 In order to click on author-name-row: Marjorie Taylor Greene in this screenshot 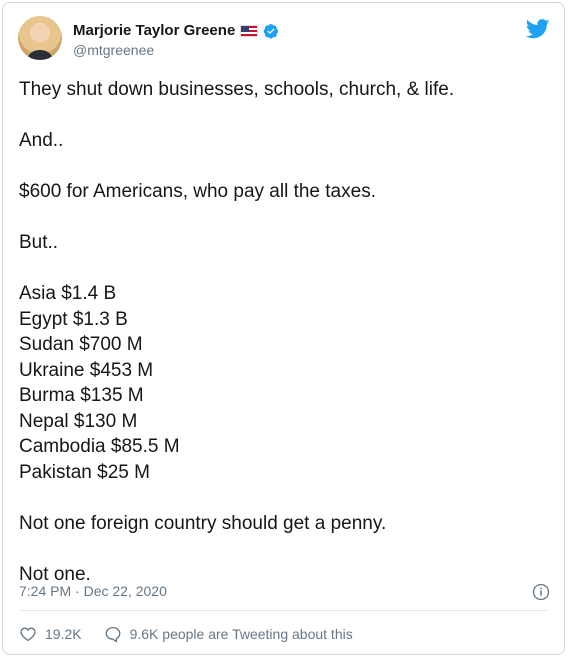, I will do `click(176, 30)`.